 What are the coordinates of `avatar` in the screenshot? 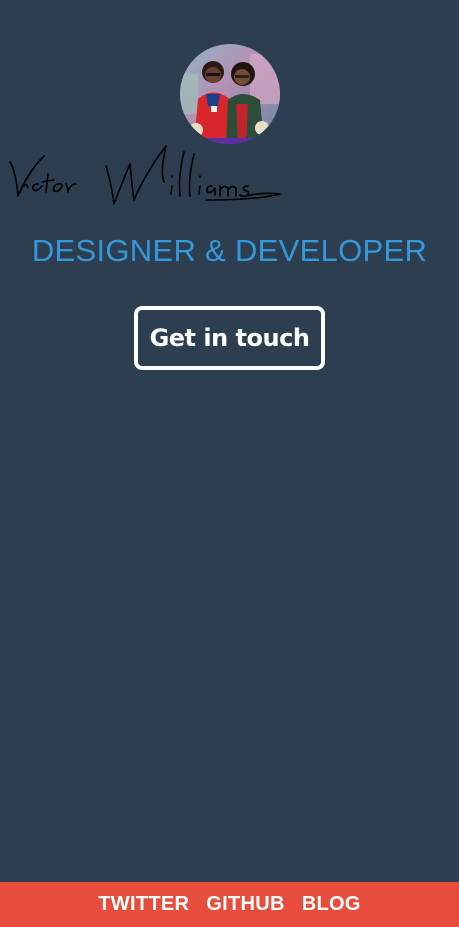 It's located at (230, 94).